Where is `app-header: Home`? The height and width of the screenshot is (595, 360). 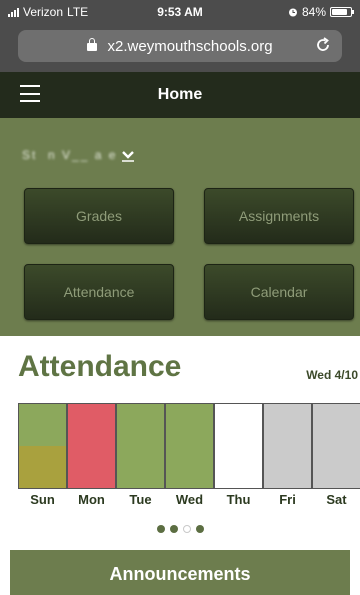
app-header: Home is located at coordinates (180, 95).